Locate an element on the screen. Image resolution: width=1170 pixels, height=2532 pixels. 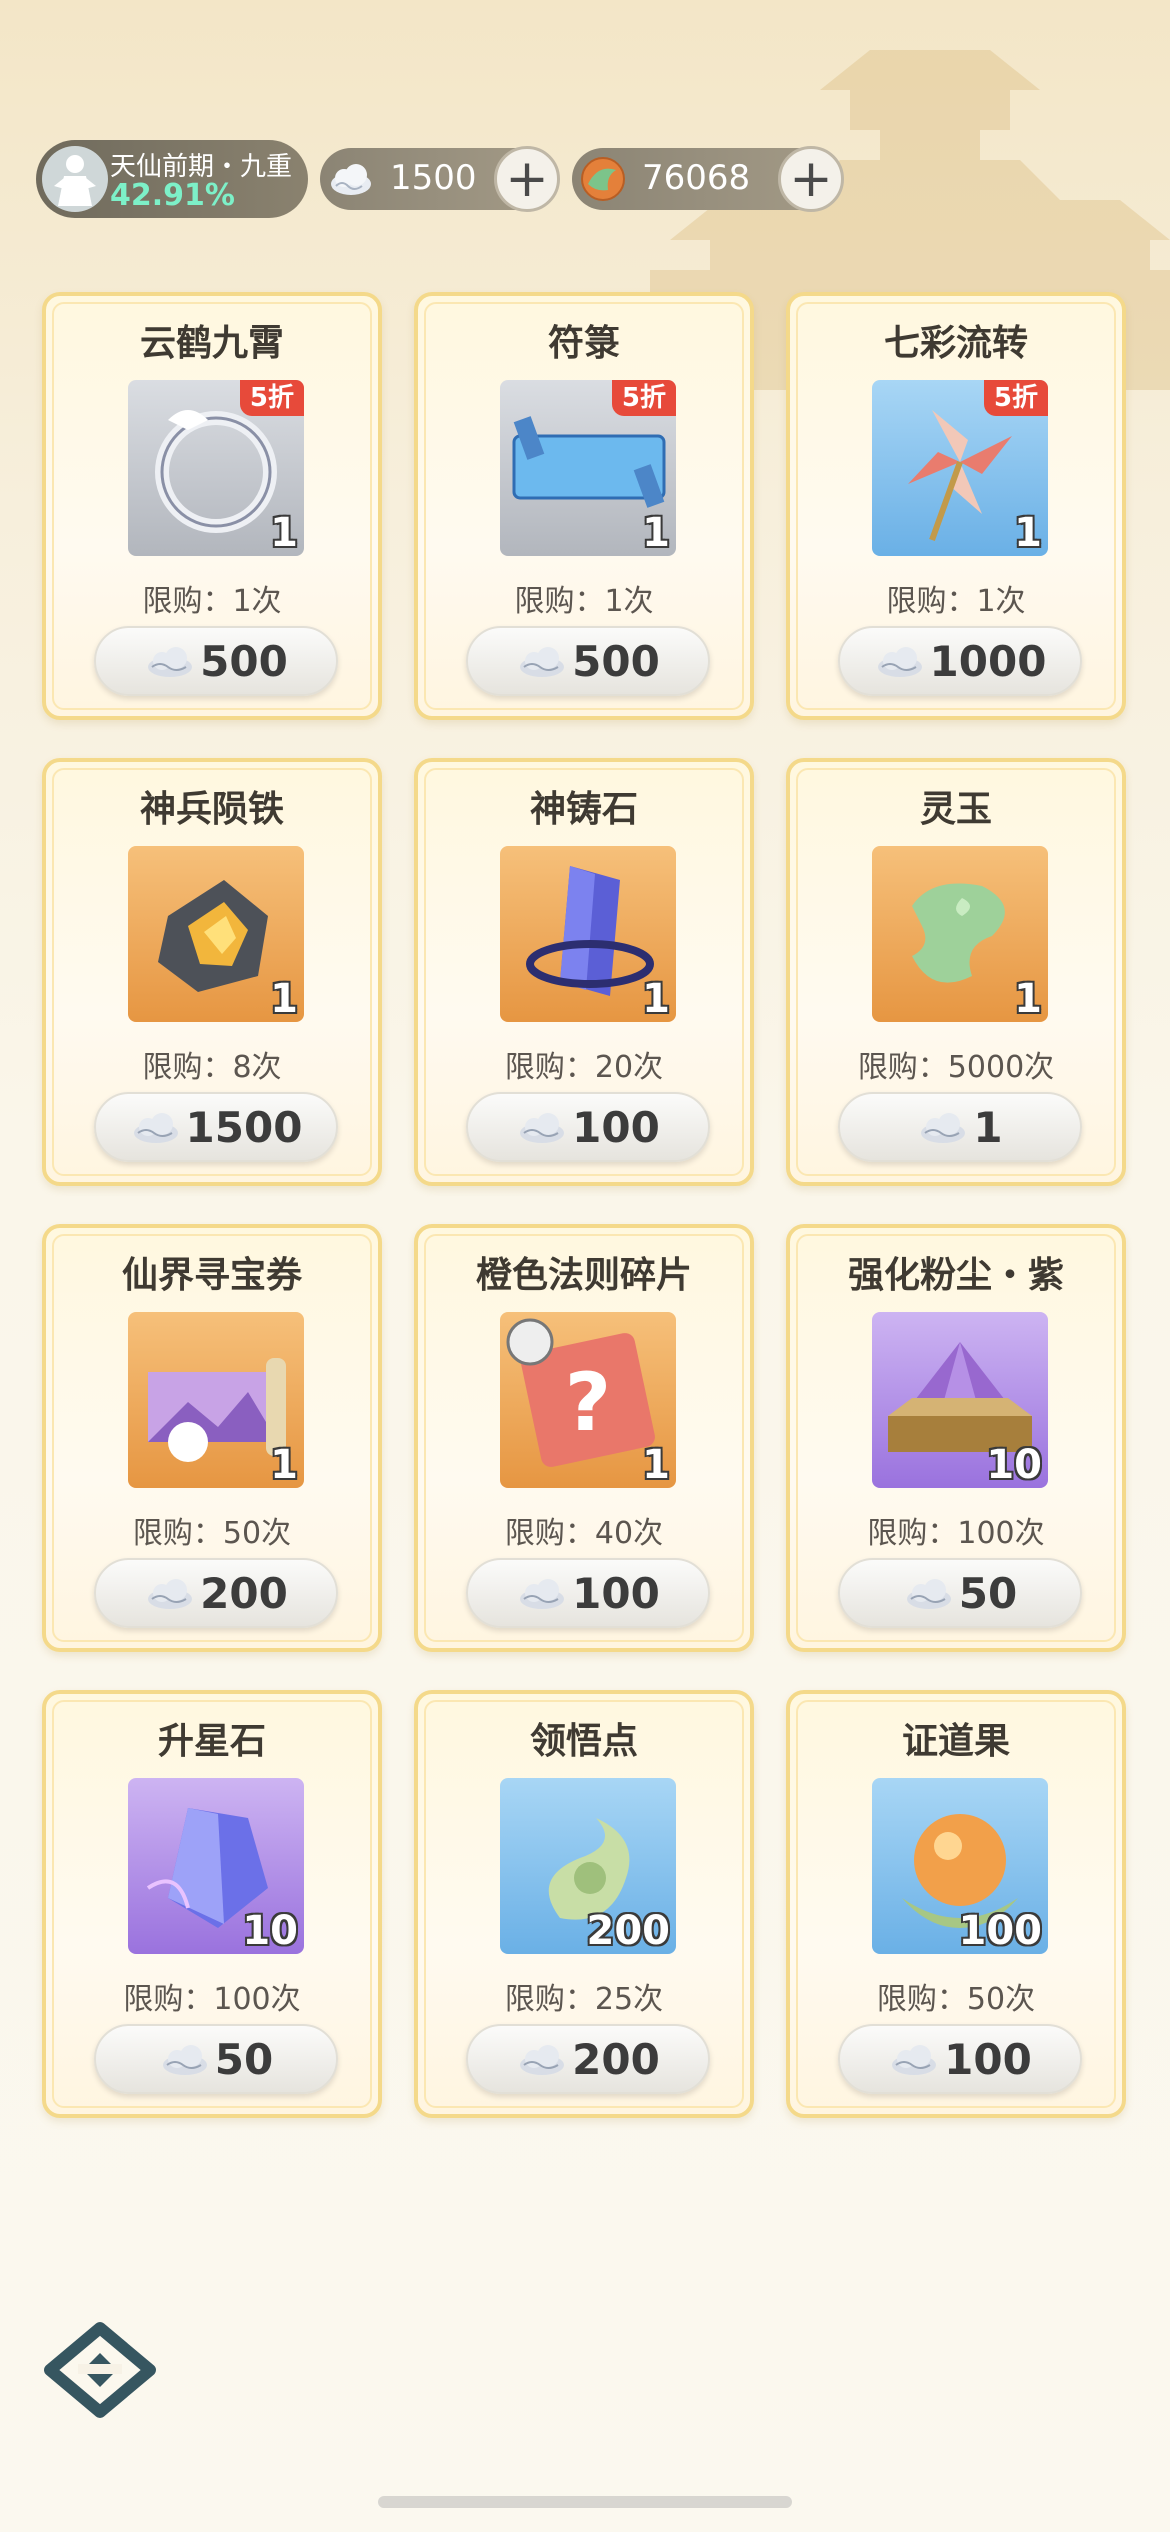
shop-item-card: 神兵陨铁 1 限购：8次 1500 is located at coordinates (212, 972).